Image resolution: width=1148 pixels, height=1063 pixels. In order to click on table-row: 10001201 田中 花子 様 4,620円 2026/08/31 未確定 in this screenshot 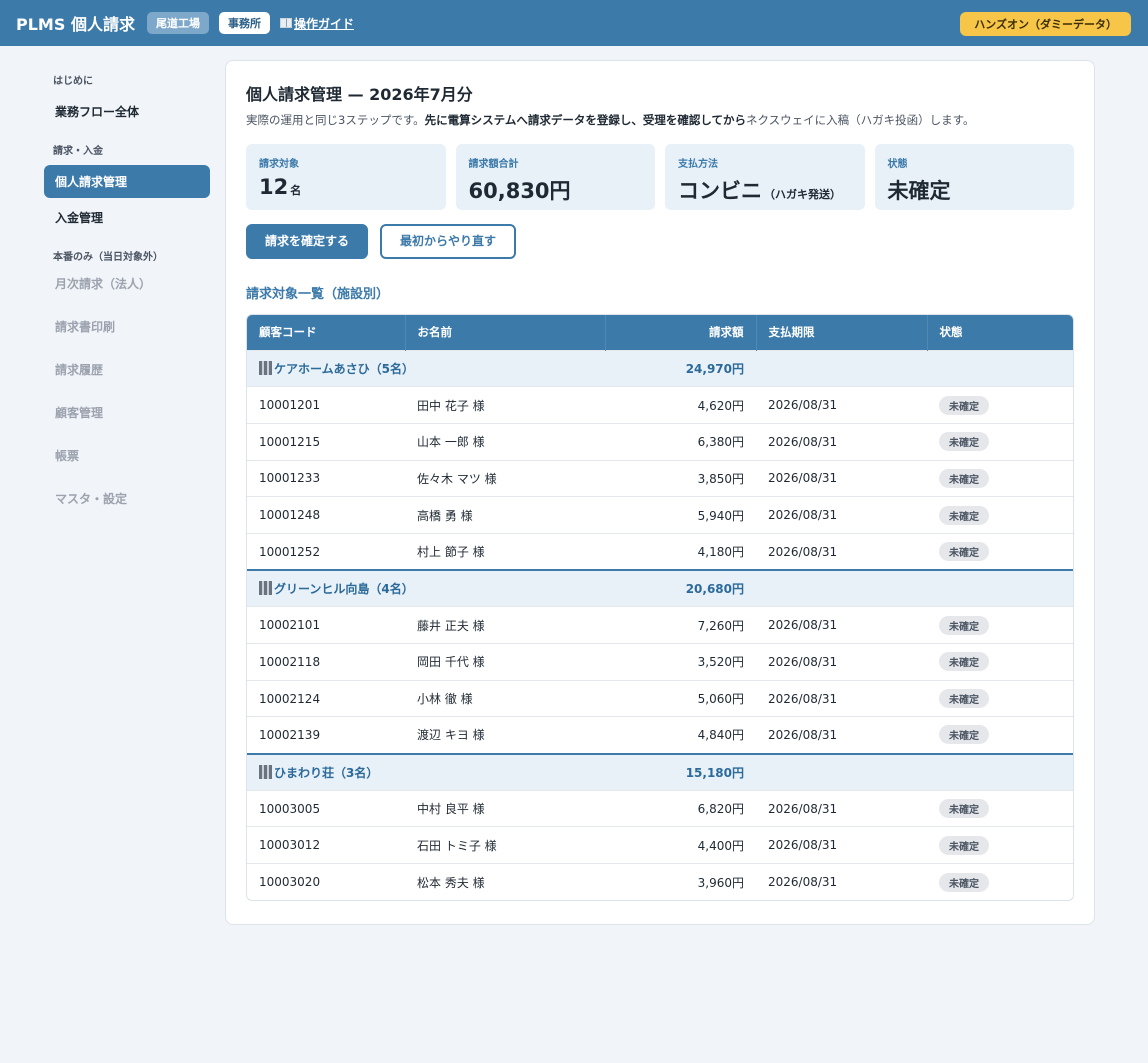, I will do `click(660, 405)`.